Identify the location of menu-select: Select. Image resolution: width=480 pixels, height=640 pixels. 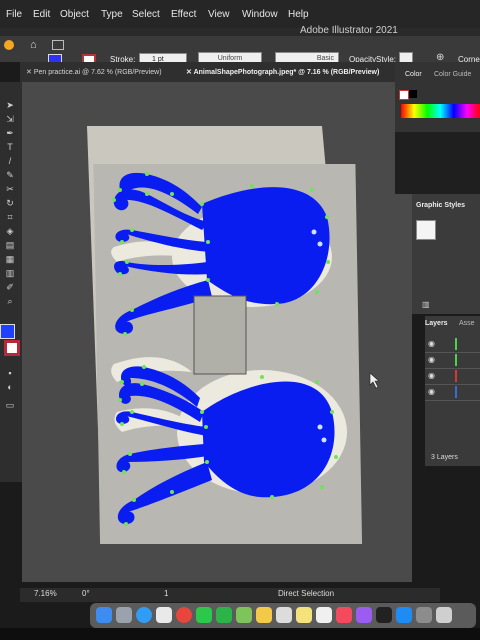
(146, 14).